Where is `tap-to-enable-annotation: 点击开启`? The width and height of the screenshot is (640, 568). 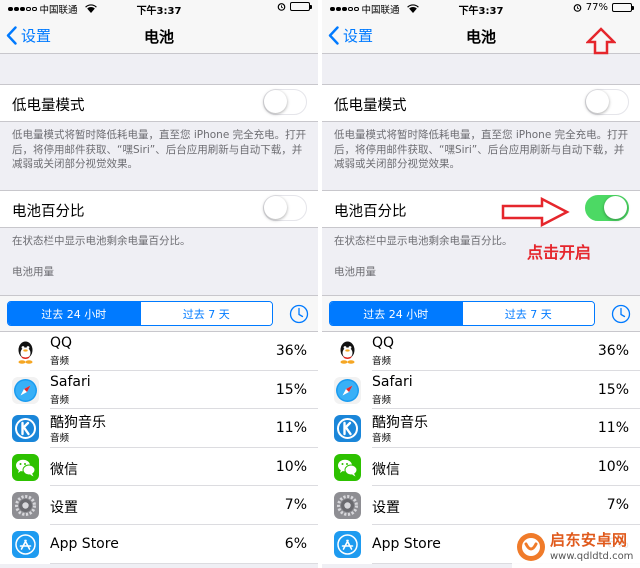
tap-to-enable-annotation: 点击开启 is located at coordinates (559, 252).